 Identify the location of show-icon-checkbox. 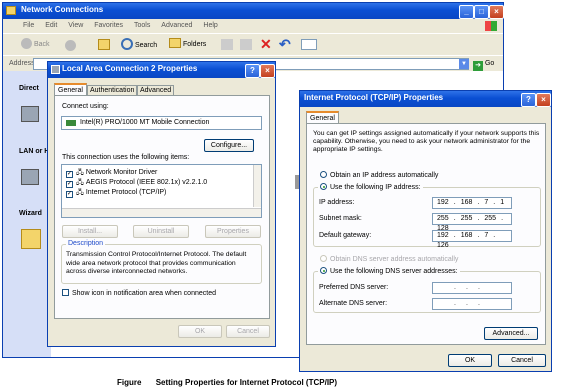
(65, 292).